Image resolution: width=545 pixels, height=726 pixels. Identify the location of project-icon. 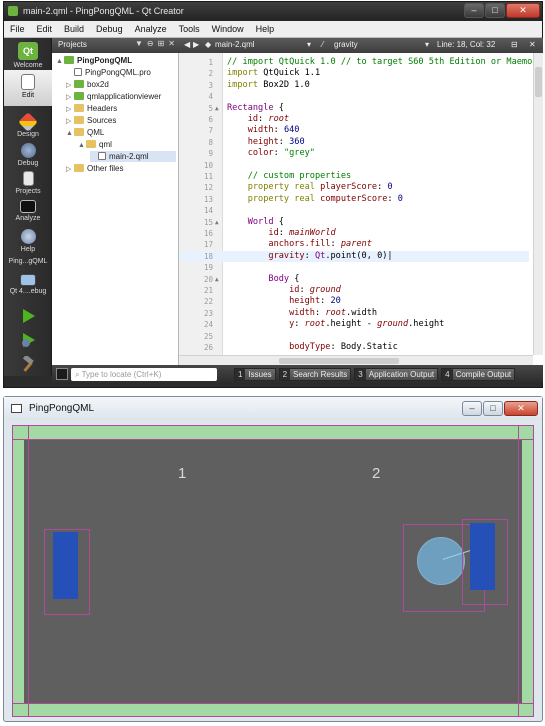
(69, 60).